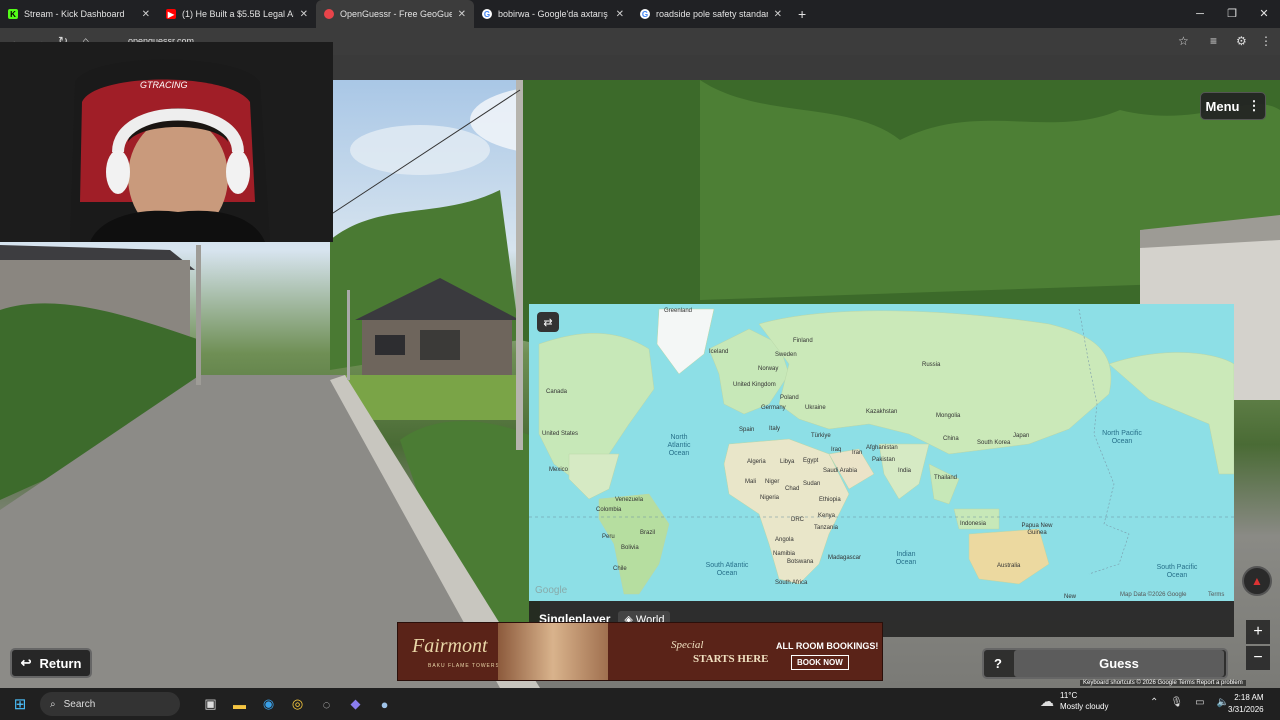  I want to click on new-tab-button: +, so click(802, 14).